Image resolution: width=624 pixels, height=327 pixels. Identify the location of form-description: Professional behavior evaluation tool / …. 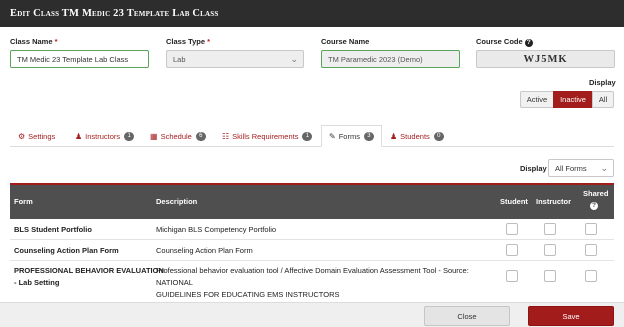
(312, 282).